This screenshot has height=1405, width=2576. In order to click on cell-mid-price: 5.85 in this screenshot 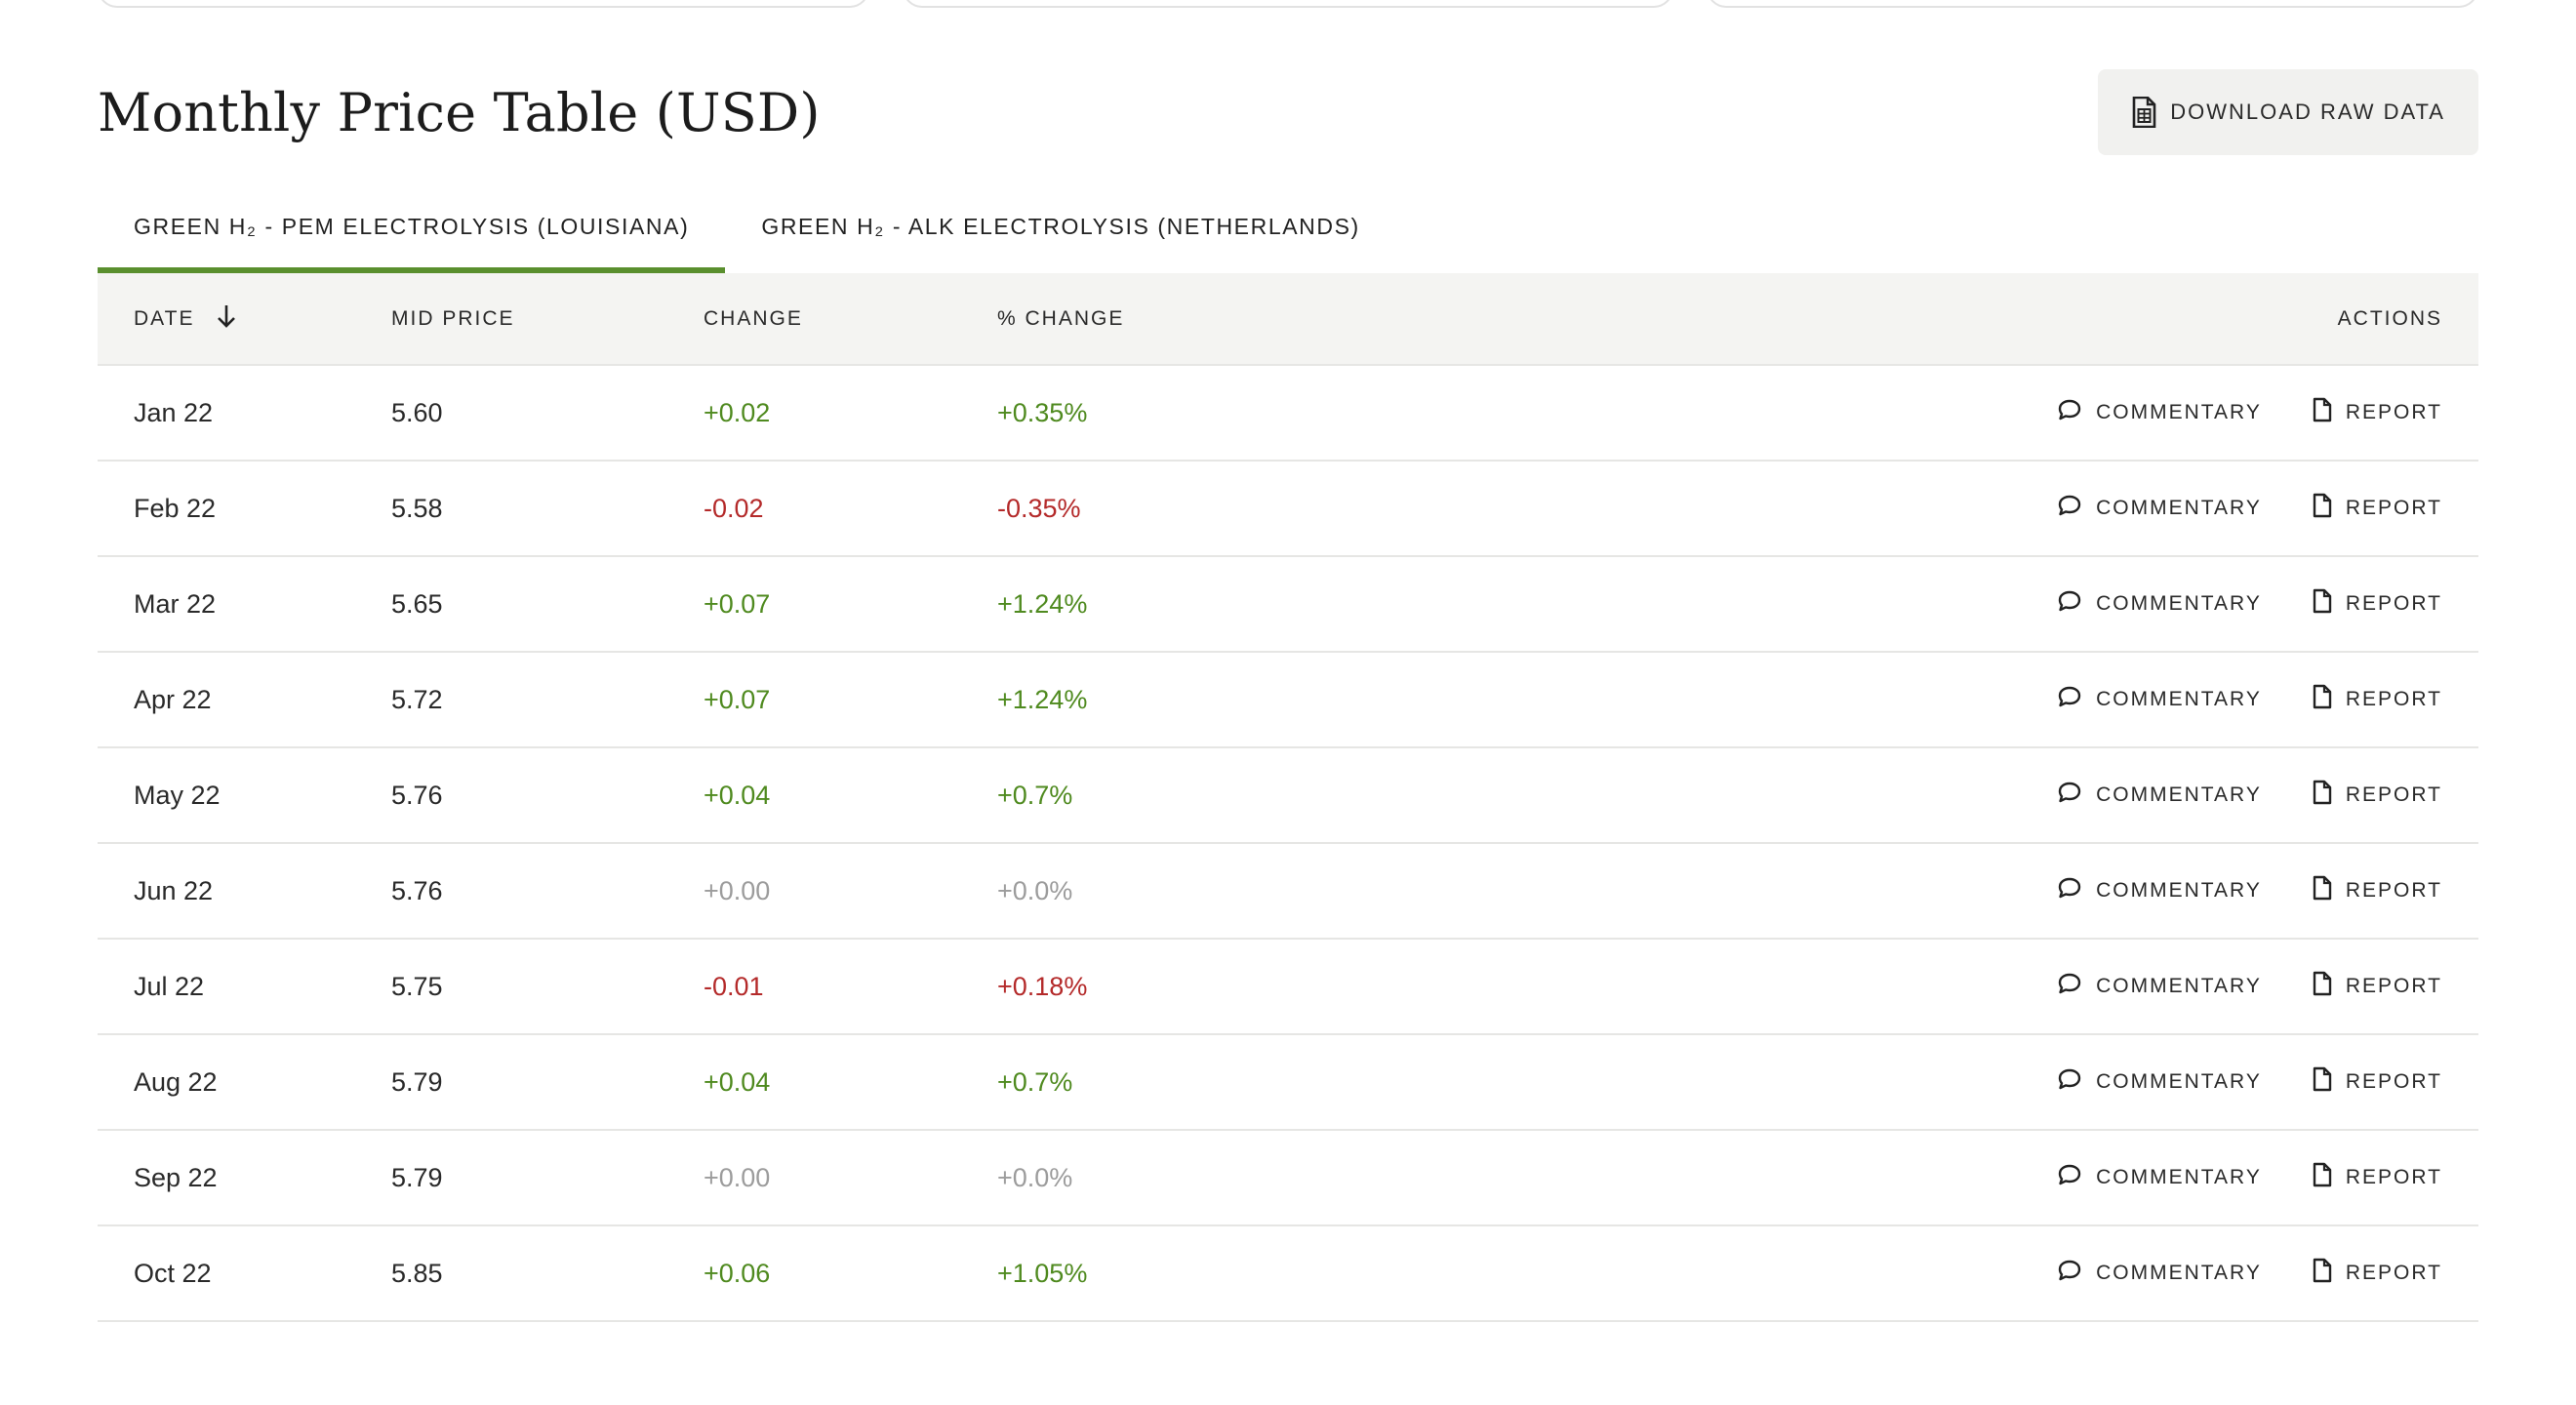, I will do `click(417, 1273)`.